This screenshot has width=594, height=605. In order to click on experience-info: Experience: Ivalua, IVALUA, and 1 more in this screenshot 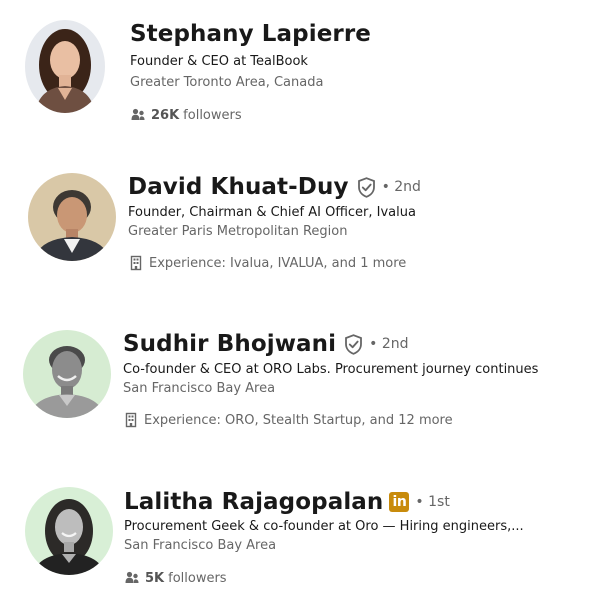, I will do `click(267, 263)`.